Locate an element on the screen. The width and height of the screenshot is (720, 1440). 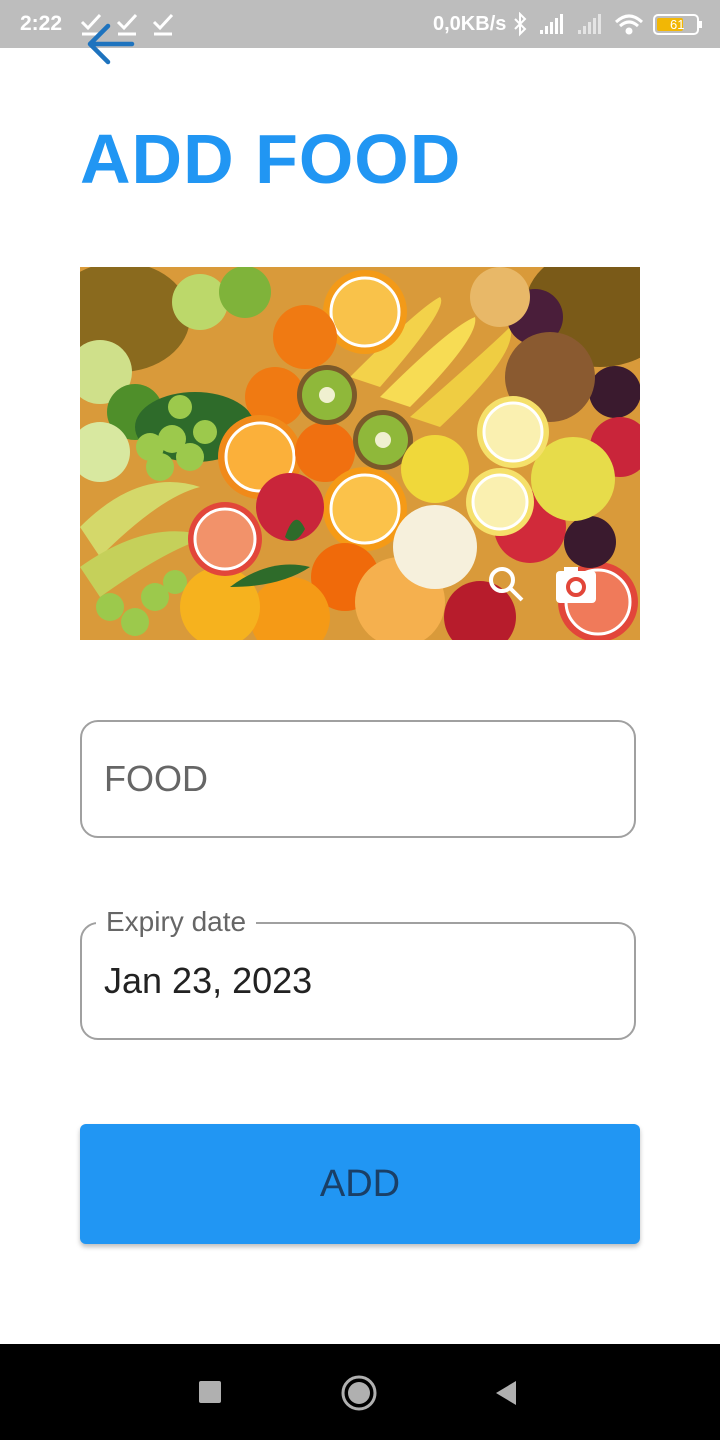
add-button: ADD is located at coordinates (360, 1184).